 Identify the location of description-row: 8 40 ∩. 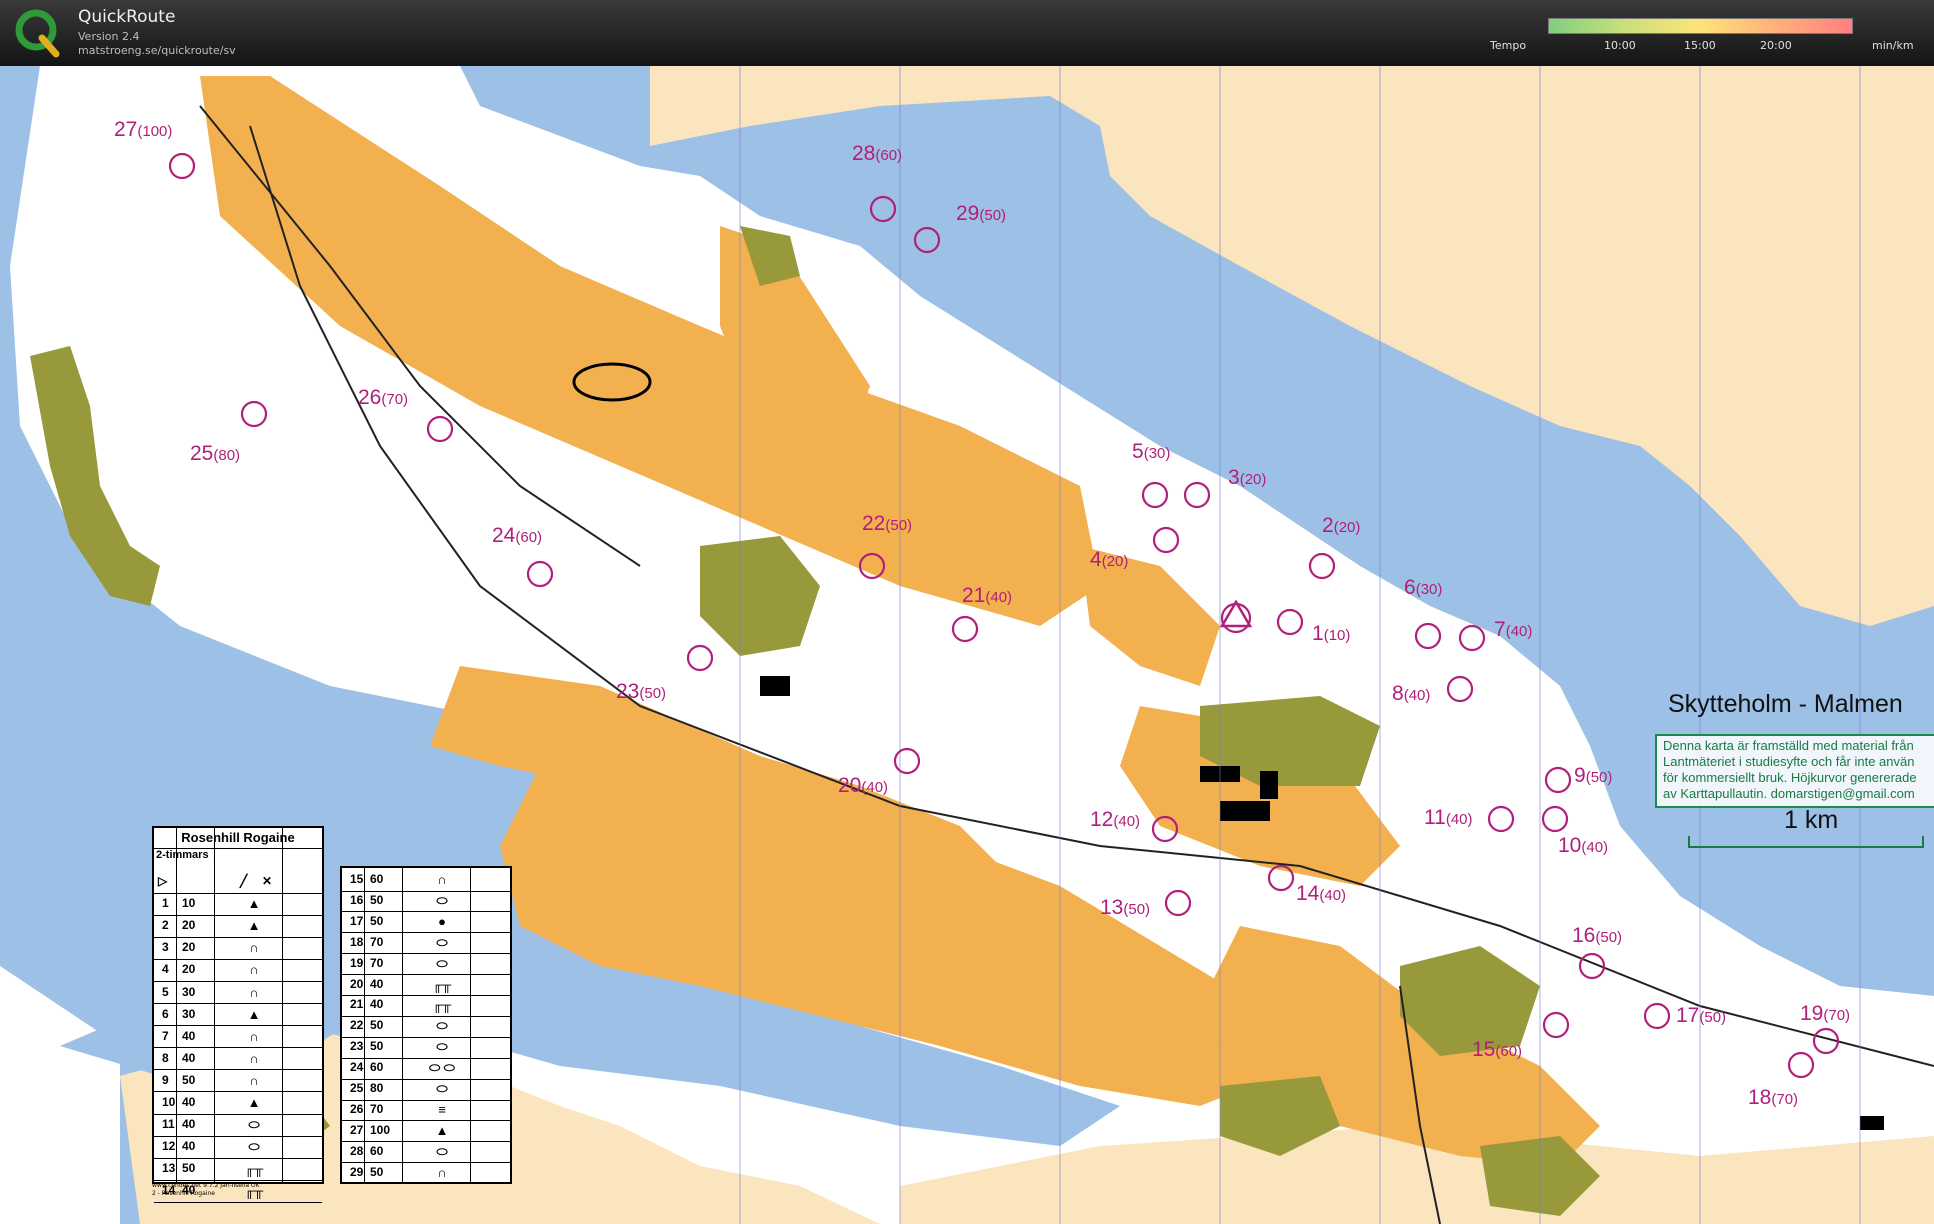
(238, 1059).